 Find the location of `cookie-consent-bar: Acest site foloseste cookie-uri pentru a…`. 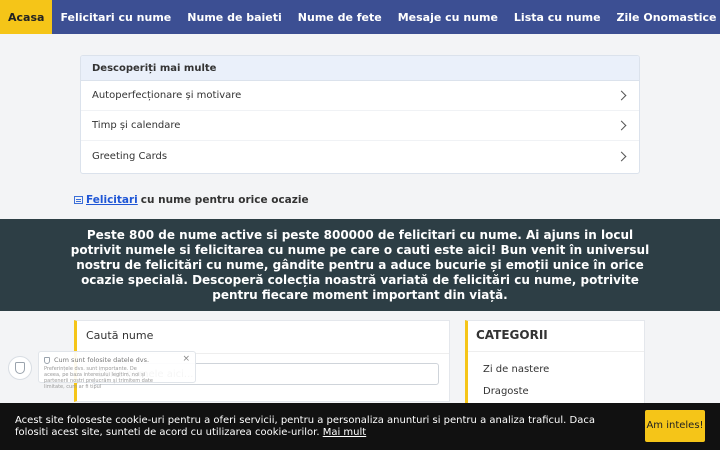

cookie-consent-bar: Acest site foloseste cookie-uri pentru a… is located at coordinates (360, 426).